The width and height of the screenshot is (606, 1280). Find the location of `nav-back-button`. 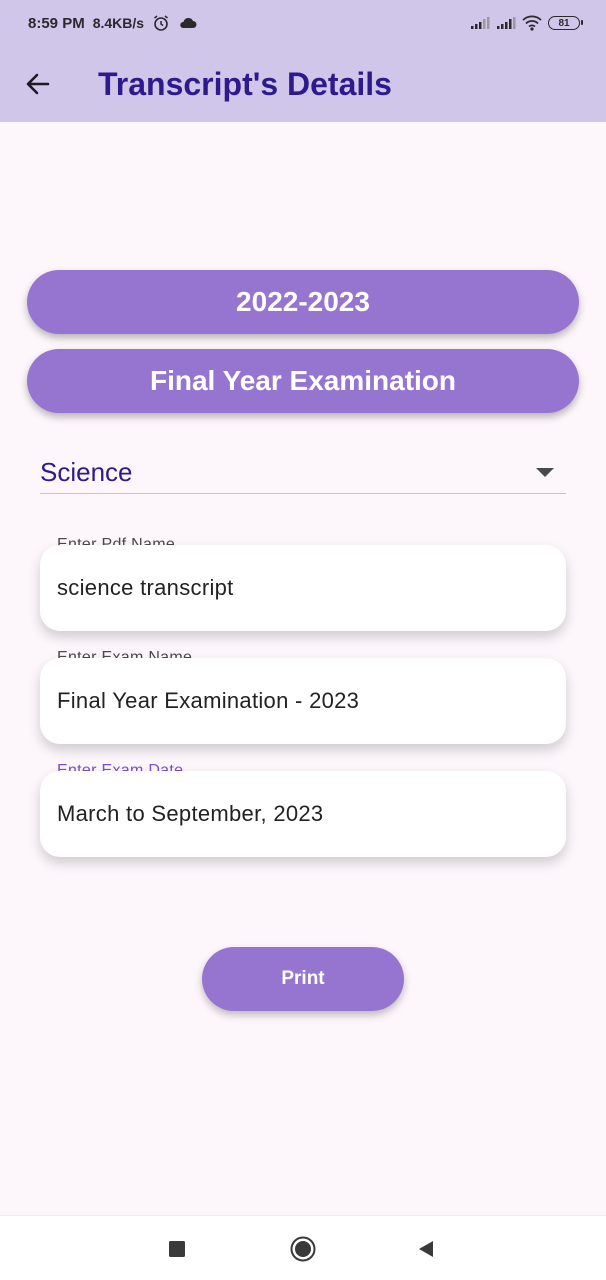

nav-back-button is located at coordinates (426, 1249).